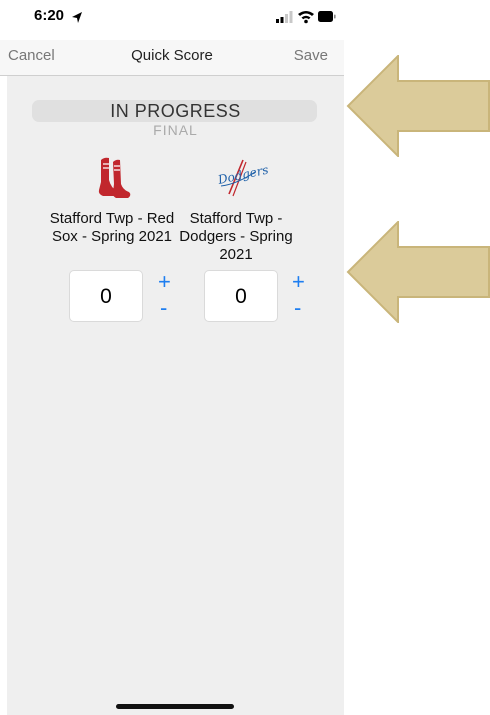  Describe the element at coordinates (112, 200) in the screenshot. I see `team-card: Stafford Twp - Red Sox - Spring 2021` at that location.